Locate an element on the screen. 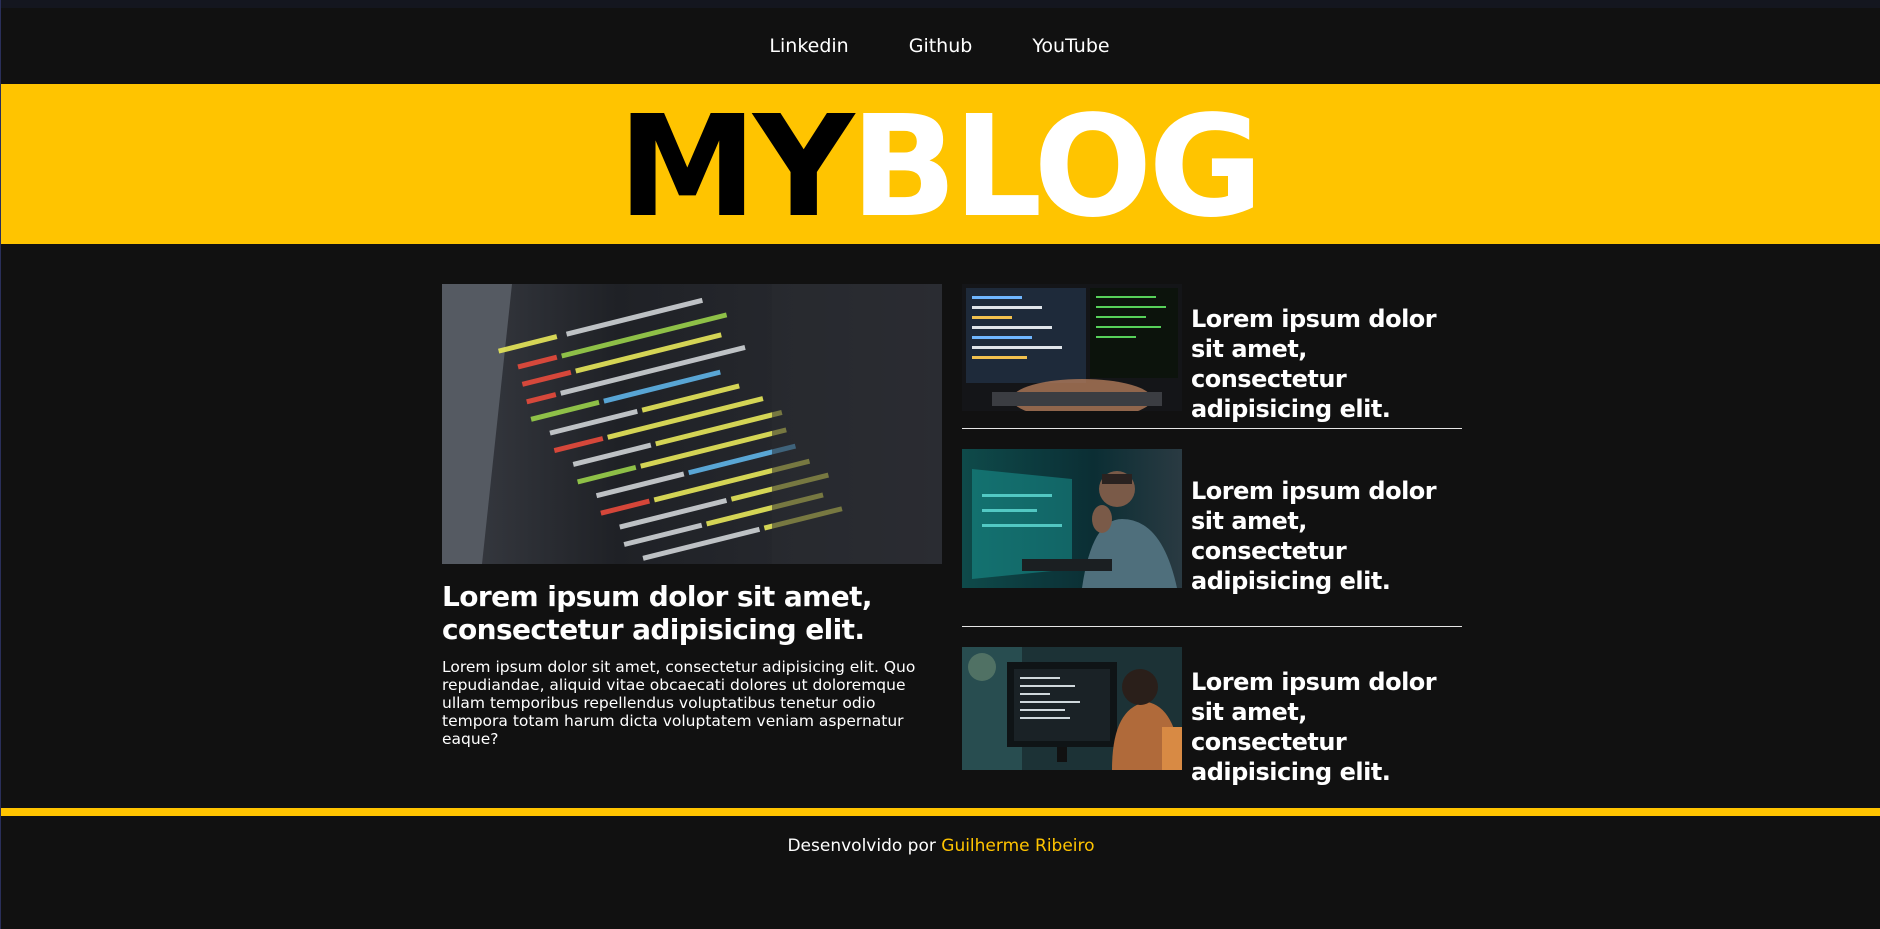  footer-author-link: Guilherme Ribeiro is located at coordinates (1017, 846).